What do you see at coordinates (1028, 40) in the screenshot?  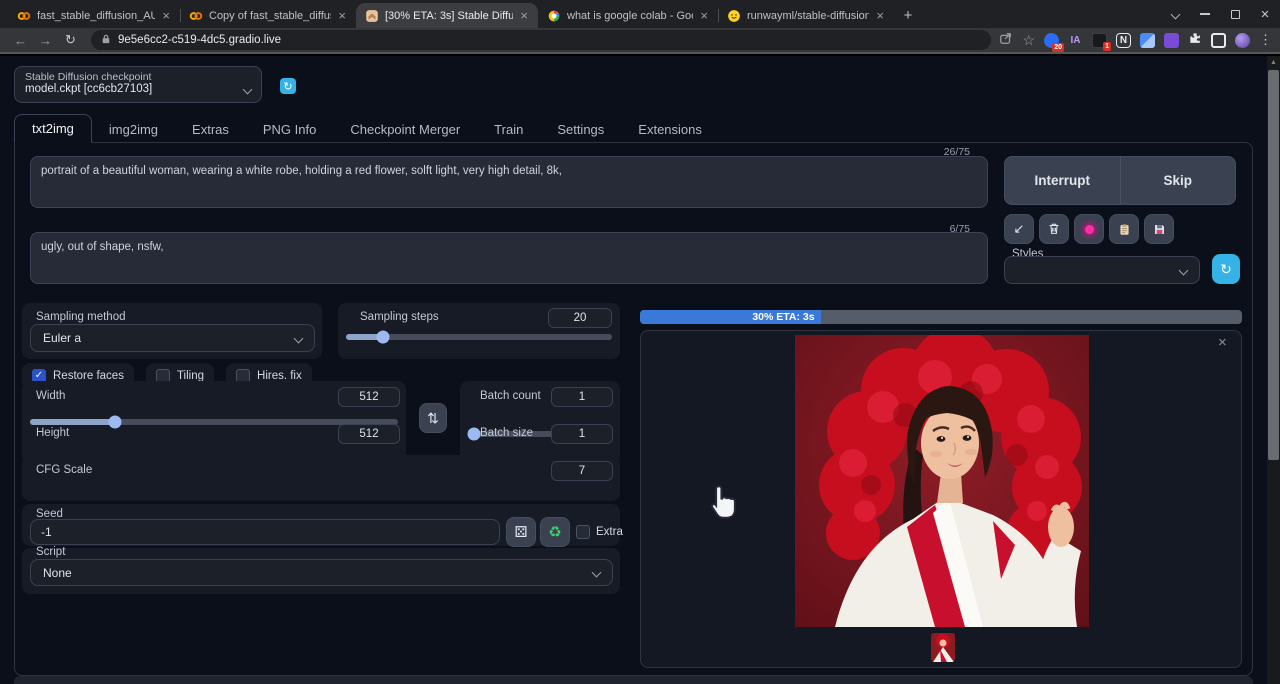 I see `bookmark-star-icon: ☆` at bounding box center [1028, 40].